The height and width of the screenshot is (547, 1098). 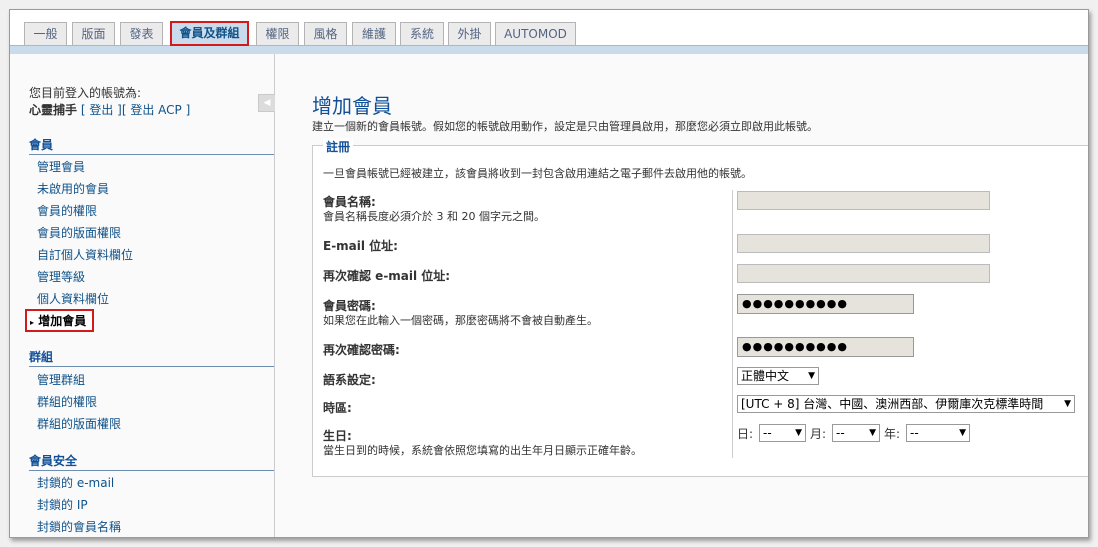 I want to click on tab-posting: 發表, so click(x=141, y=33).